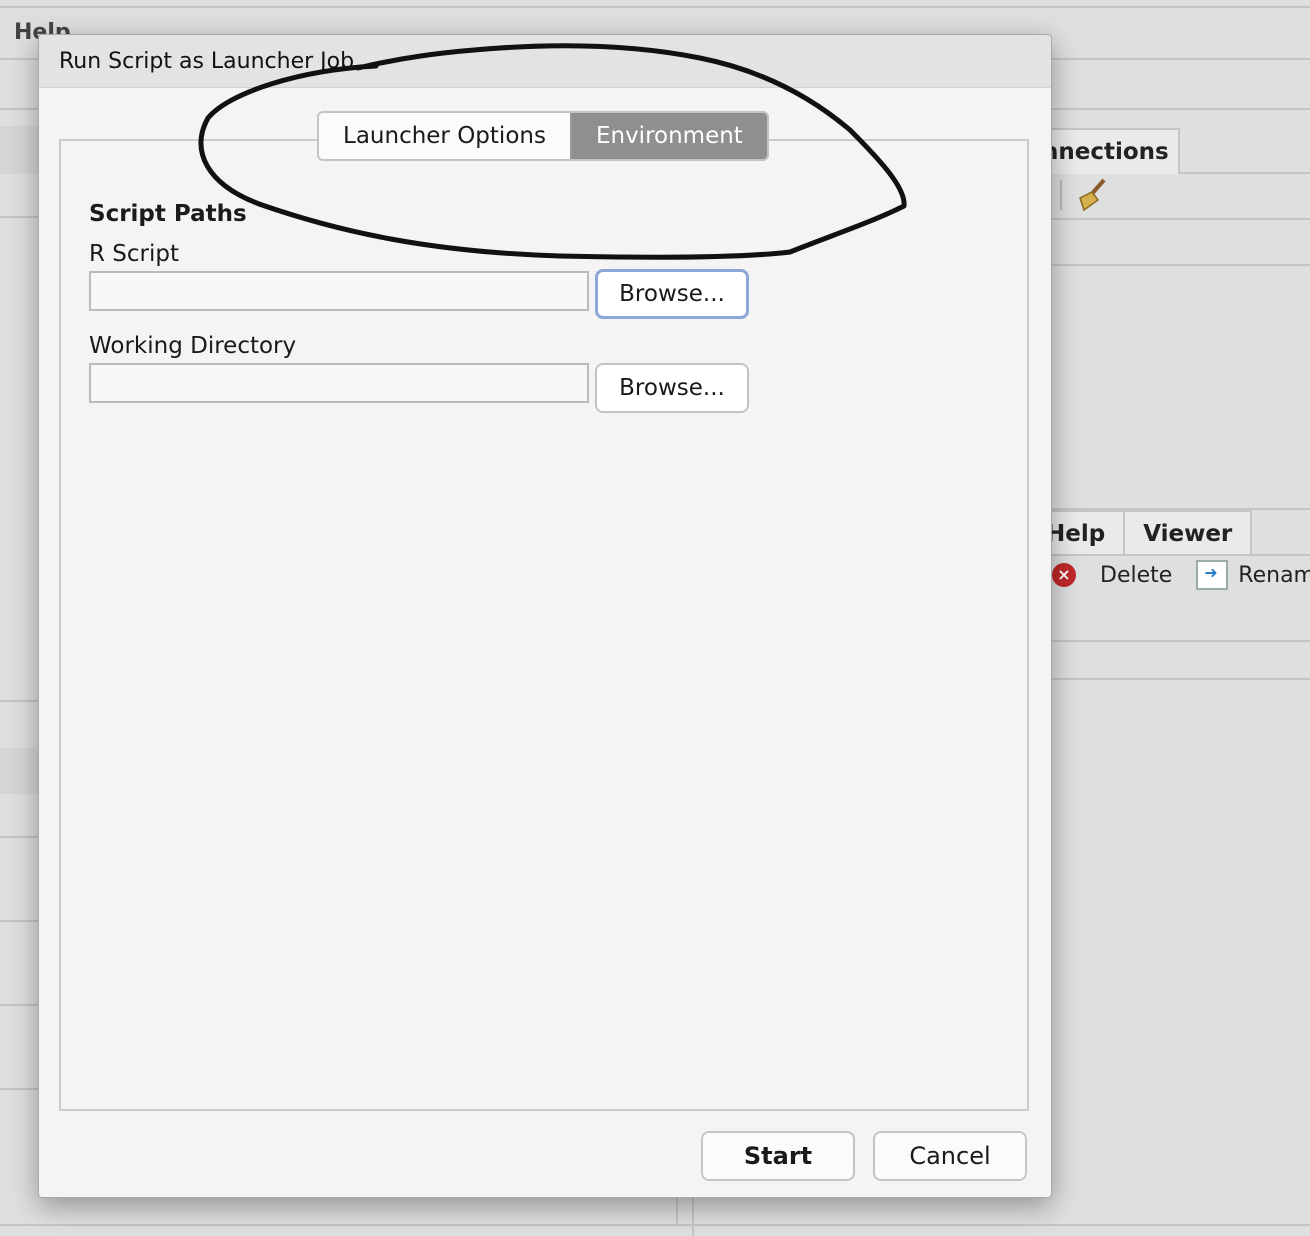 The width and height of the screenshot is (1310, 1236). What do you see at coordinates (1274, 575) in the screenshot?
I see `rename-button: Rename` at bounding box center [1274, 575].